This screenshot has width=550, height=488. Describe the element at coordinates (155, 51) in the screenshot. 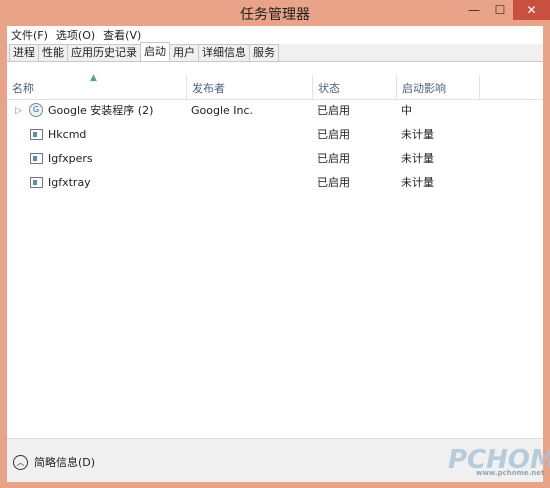

I see `tab-startup: 启动` at that location.